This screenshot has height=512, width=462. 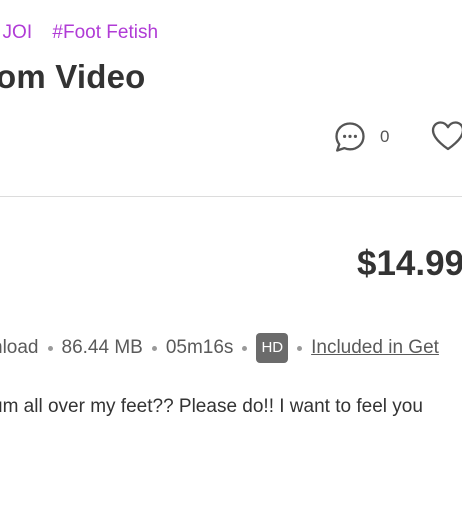 What do you see at coordinates (231, 196) in the screenshot?
I see `section-divider` at bounding box center [231, 196].